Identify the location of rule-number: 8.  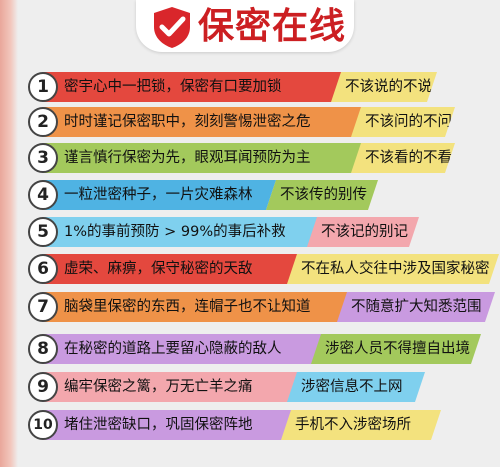
(43, 349).